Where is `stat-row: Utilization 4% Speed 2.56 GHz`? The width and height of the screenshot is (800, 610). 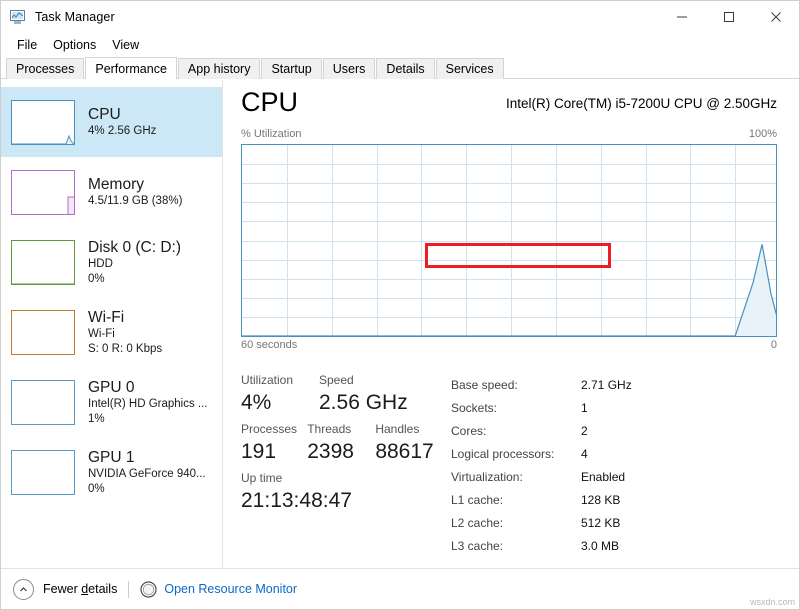 stat-row: Utilization 4% Speed 2.56 GHz is located at coordinates (346, 394).